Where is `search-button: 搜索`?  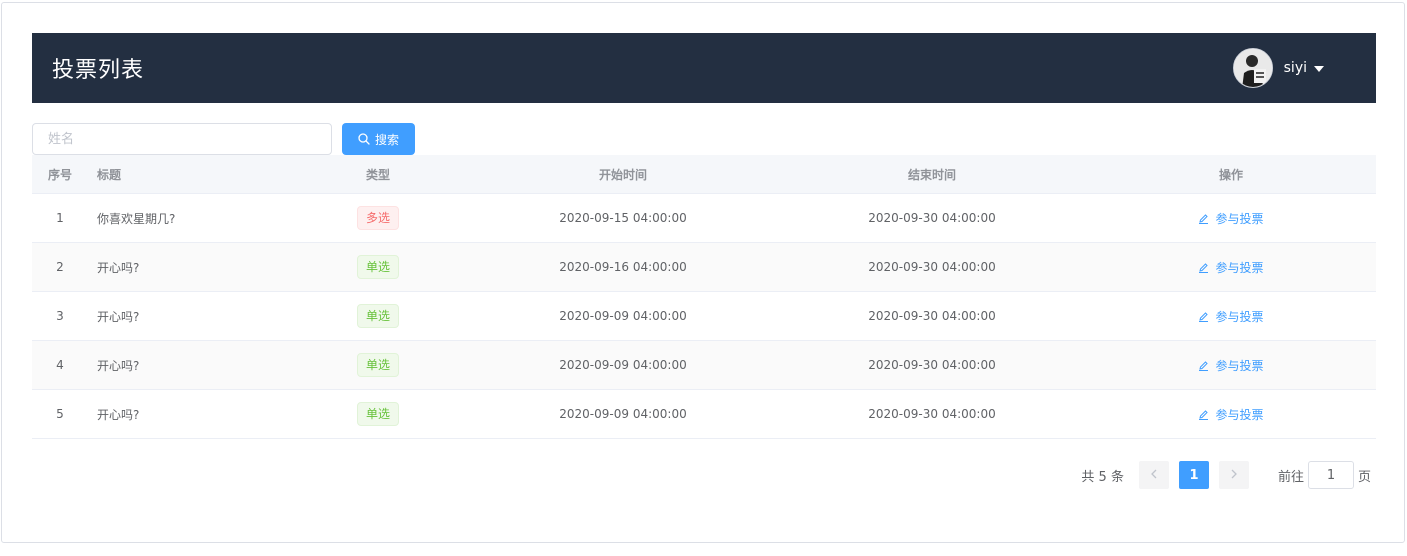 search-button: 搜索 is located at coordinates (378, 139).